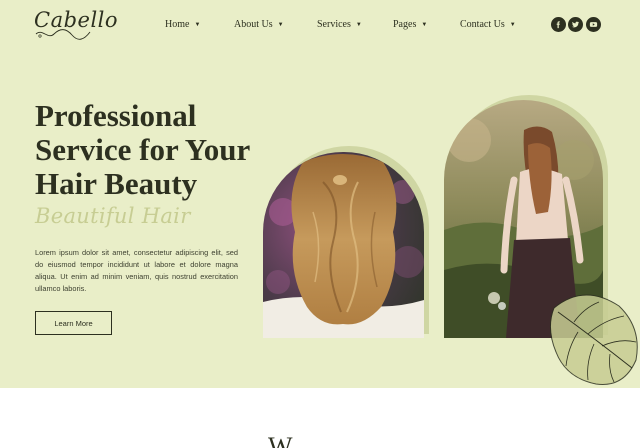  I want to click on nav-item-home: Home ▼, so click(182, 24).